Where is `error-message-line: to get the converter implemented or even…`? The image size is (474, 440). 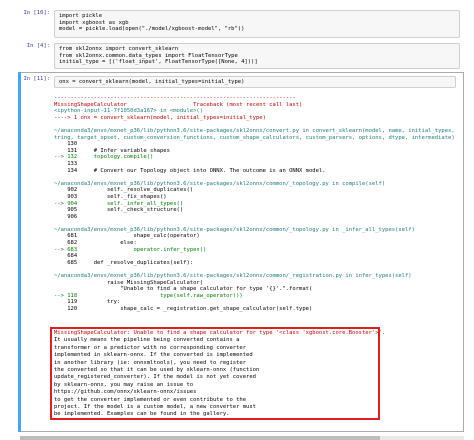 error-message-line: to get the converter implemented or even… is located at coordinates (150, 399).